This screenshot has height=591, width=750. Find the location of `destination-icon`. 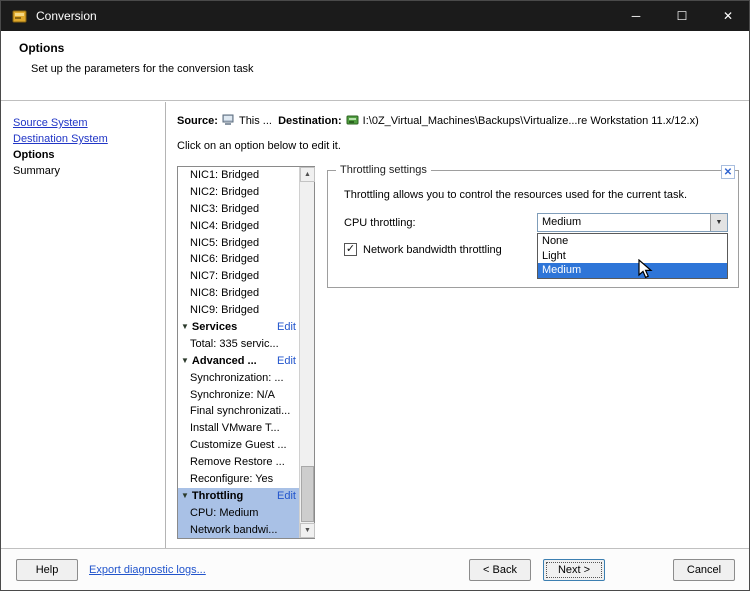

destination-icon is located at coordinates (352, 121).